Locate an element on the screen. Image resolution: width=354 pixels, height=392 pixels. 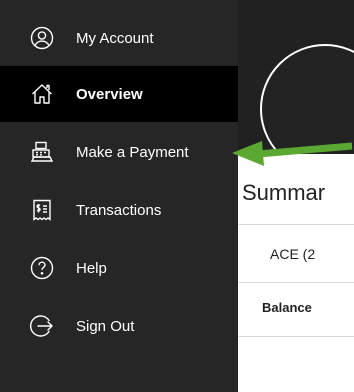
sidebar-item-label: Overview is located at coordinates (109, 94).